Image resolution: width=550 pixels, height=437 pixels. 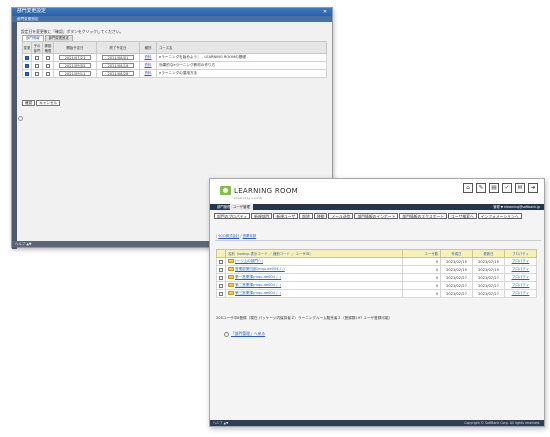 I want to click on updated-date: 2021/07/27, so click(x=488, y=285).